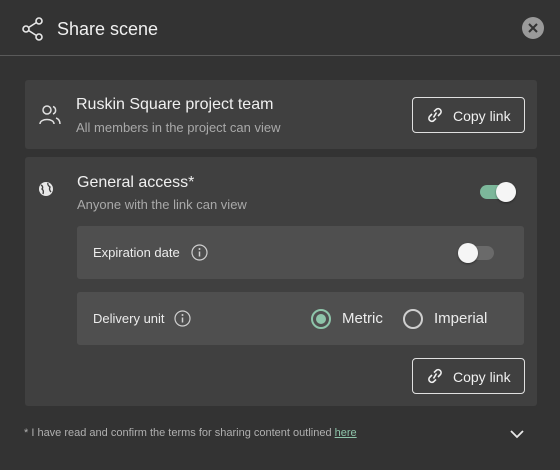 The width and height of the screenshot is (560, 470). I want to click on metric-label: Metric, so click(362, 318).